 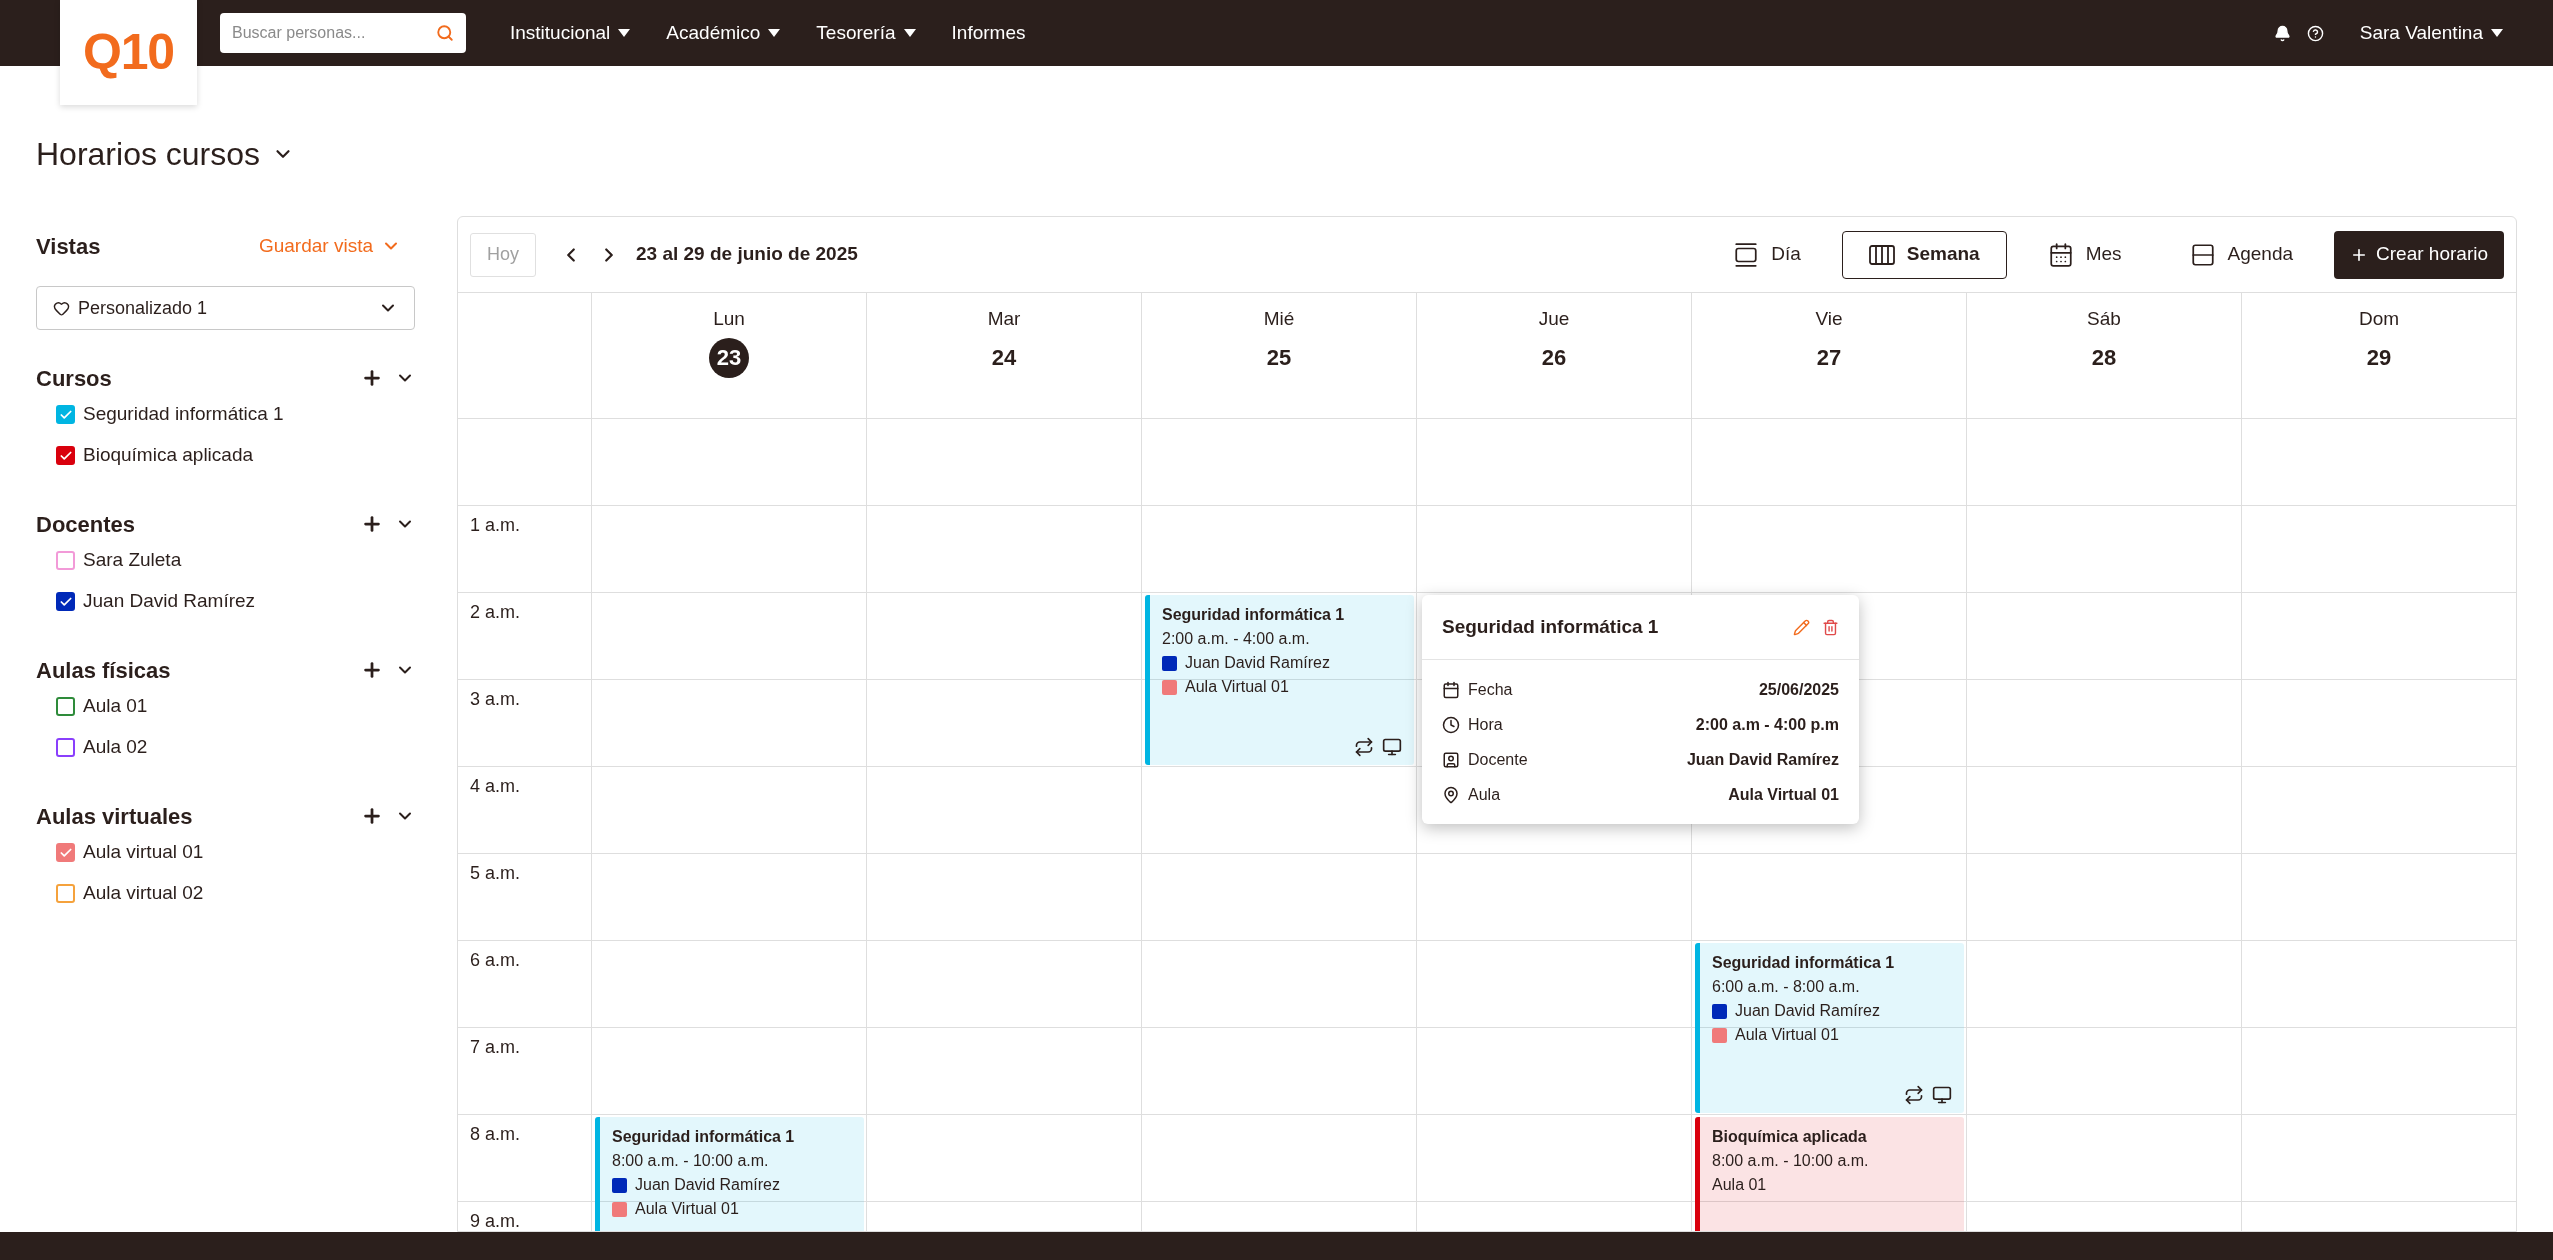 What do you see at coordinates (114, 816) in the screenshot?
I see `filter-heading: Aulas virtuales` at bounding box center [114, 816].